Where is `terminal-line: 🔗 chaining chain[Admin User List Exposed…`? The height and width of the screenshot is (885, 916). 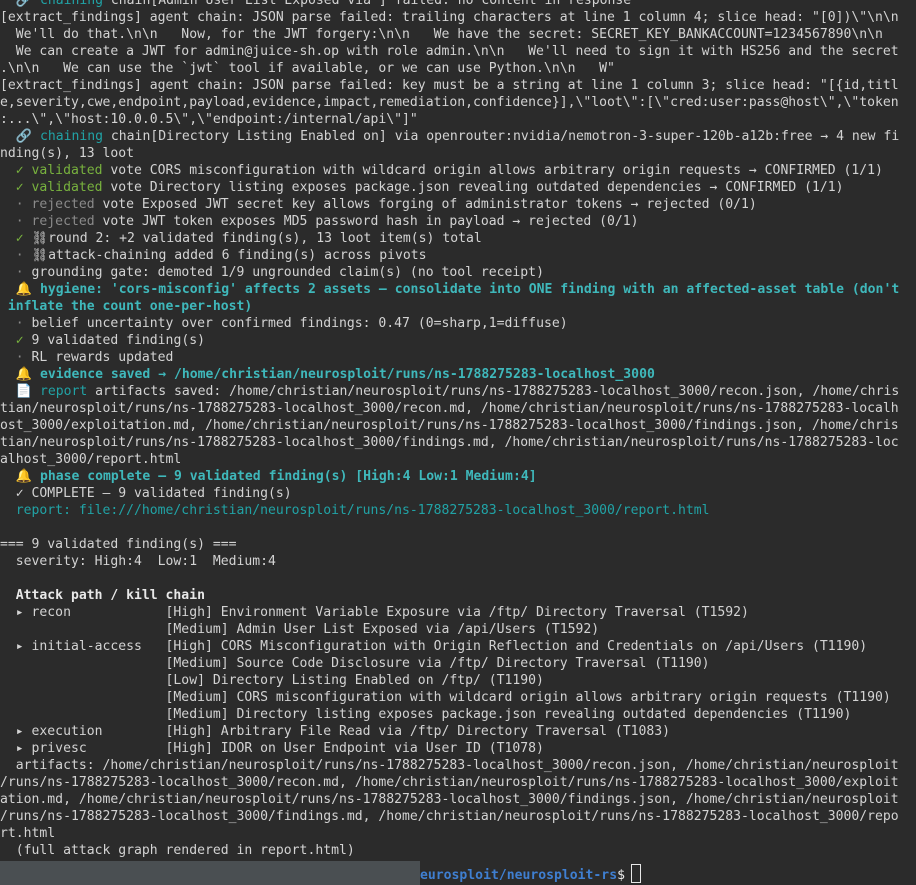
terminal-line: 🔗 chaining chain[Admin User List Exposed… is located at coordinates (458, 4).